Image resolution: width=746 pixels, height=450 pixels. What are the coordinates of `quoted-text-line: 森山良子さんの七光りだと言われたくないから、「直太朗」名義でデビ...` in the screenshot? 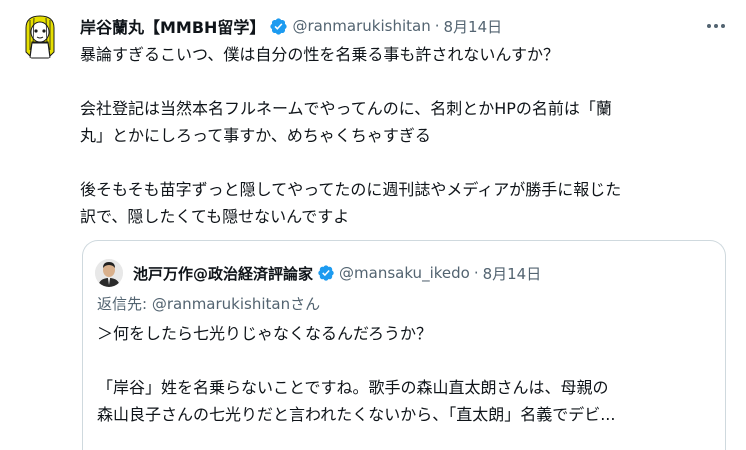 It's located at (356, 414).